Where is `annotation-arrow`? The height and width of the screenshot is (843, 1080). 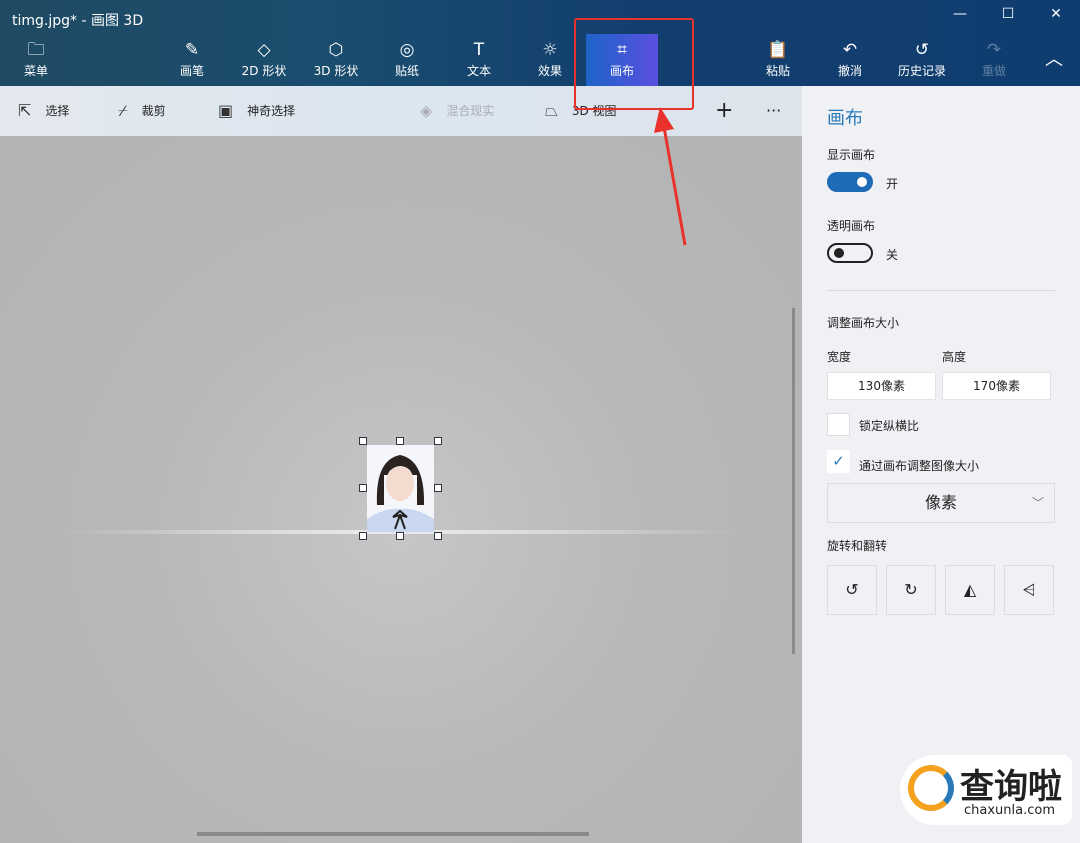 annotation-arrow is located at coordinates (670, 176).